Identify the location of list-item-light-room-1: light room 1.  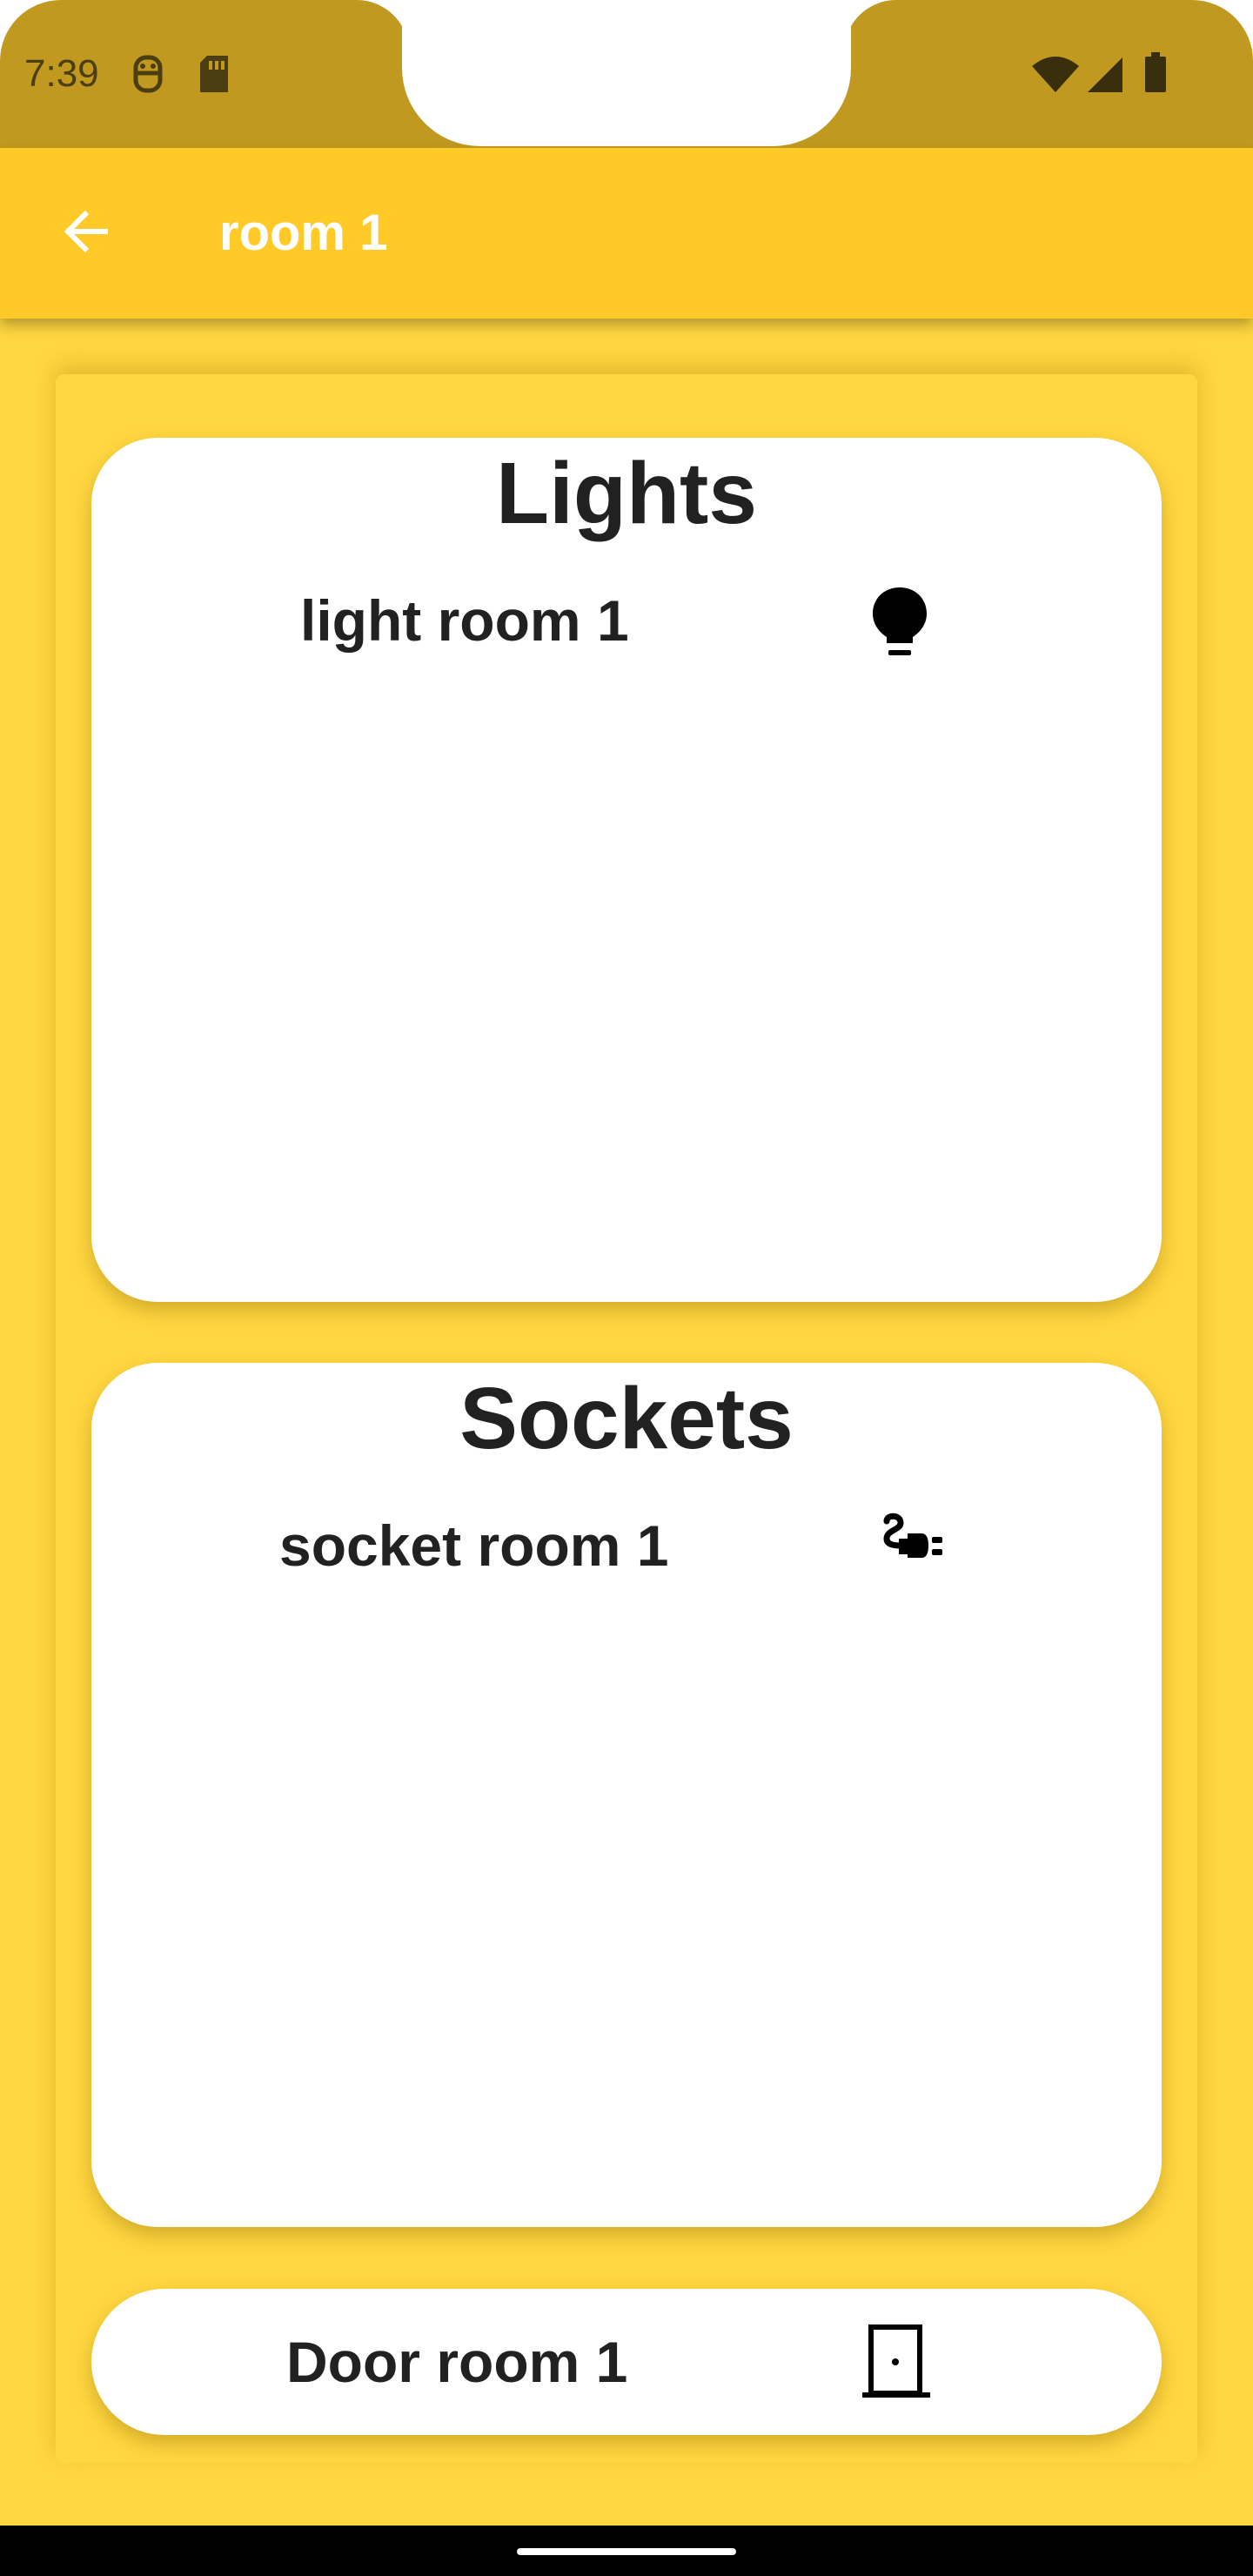
(626, 620).